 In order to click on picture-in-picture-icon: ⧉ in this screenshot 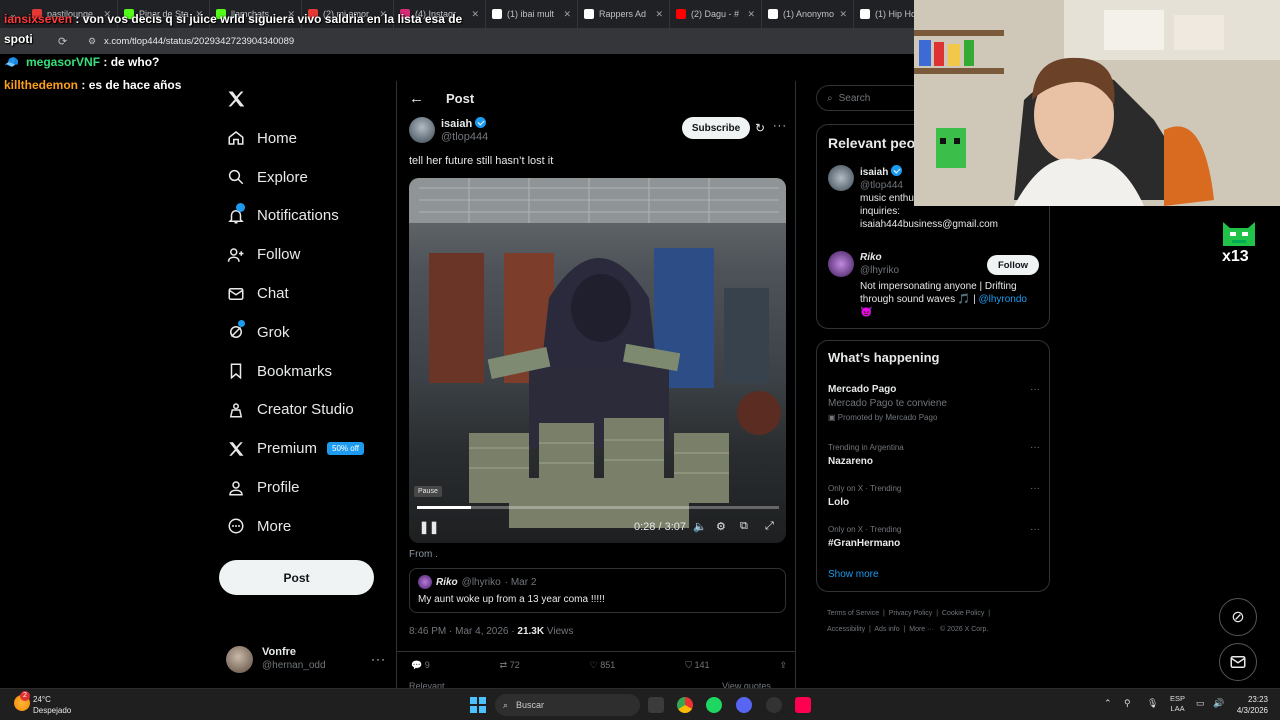, I will do `click(744, 526)`.